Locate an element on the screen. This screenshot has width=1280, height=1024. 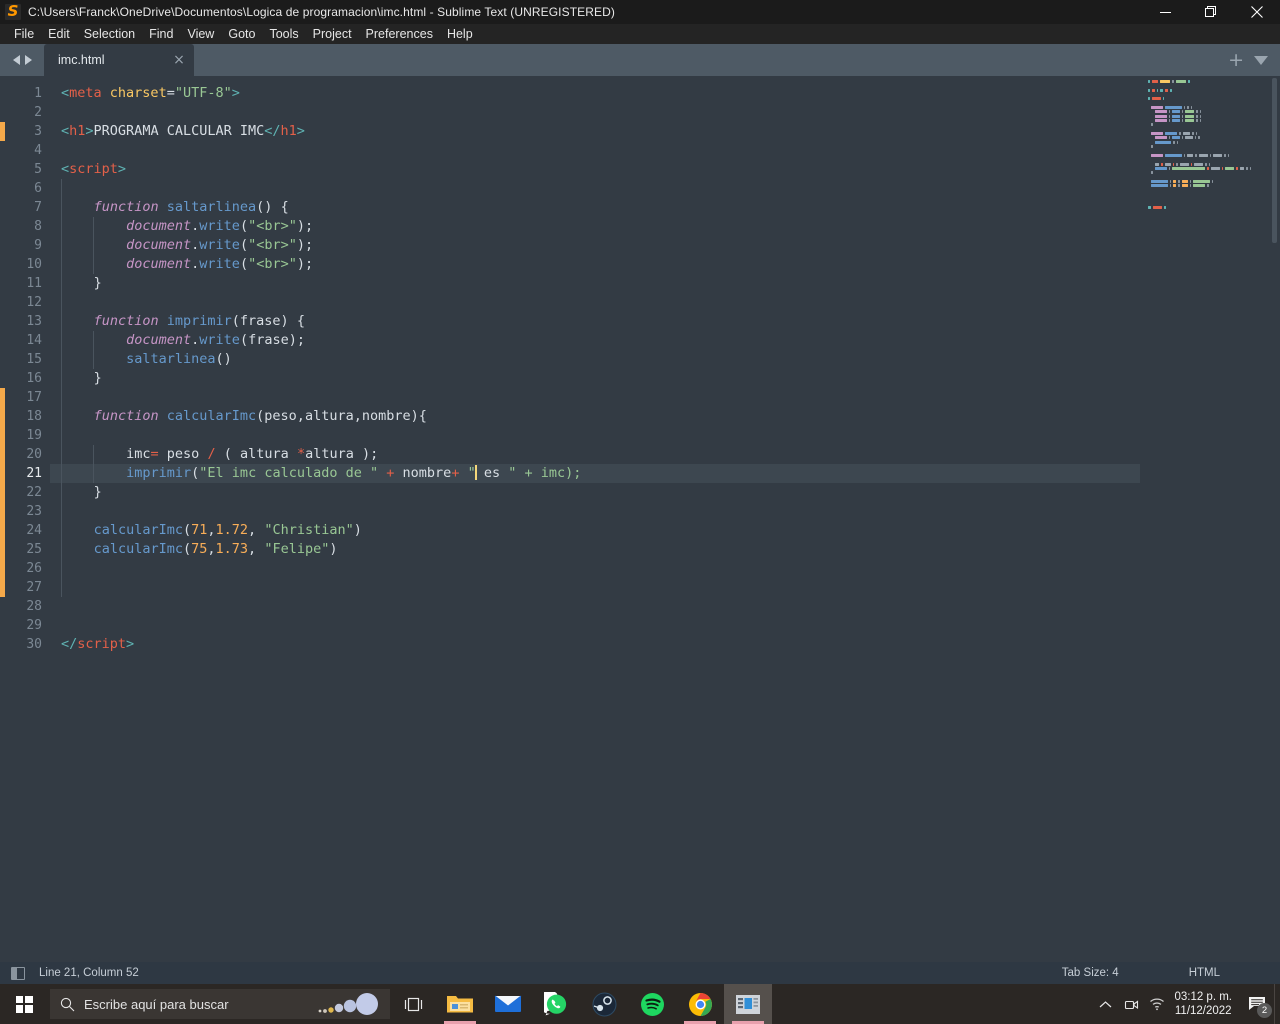
notification-icon: 2 is located at coordinates (1257, 1004).